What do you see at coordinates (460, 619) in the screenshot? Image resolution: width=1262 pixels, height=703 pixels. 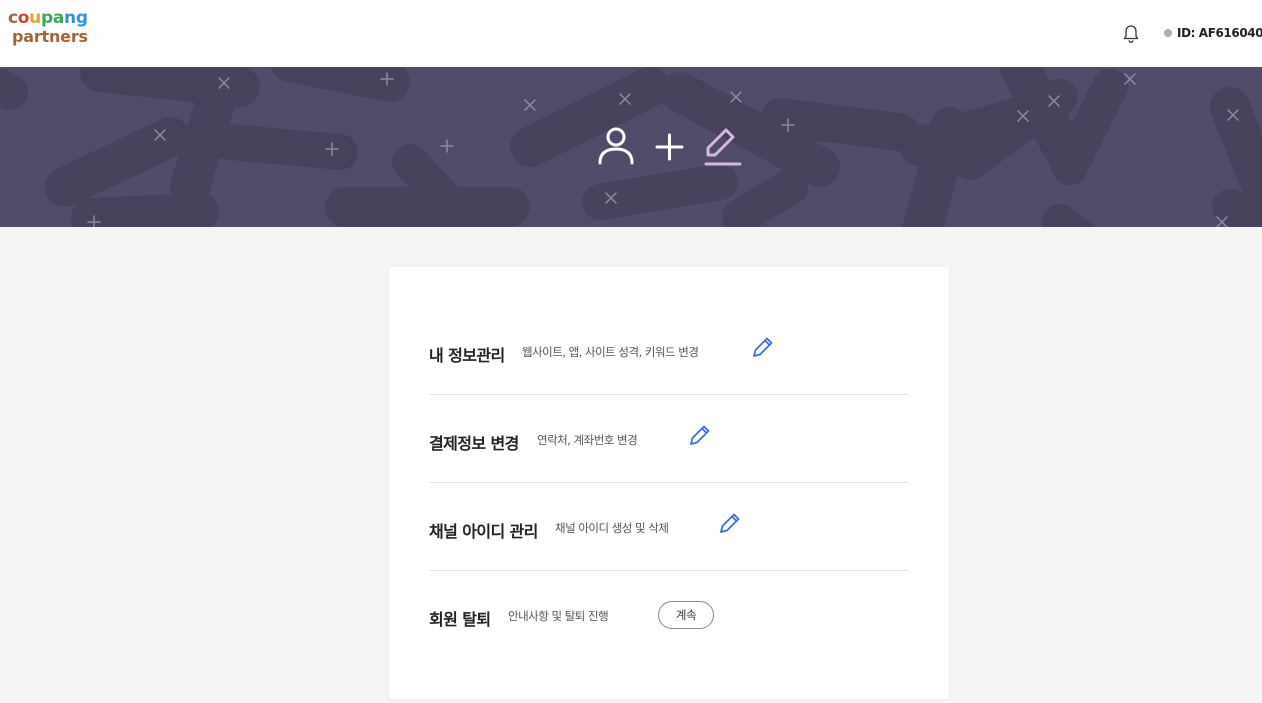 I see `row-title: 회원 탈퇴` at bounding box center [460, 619].